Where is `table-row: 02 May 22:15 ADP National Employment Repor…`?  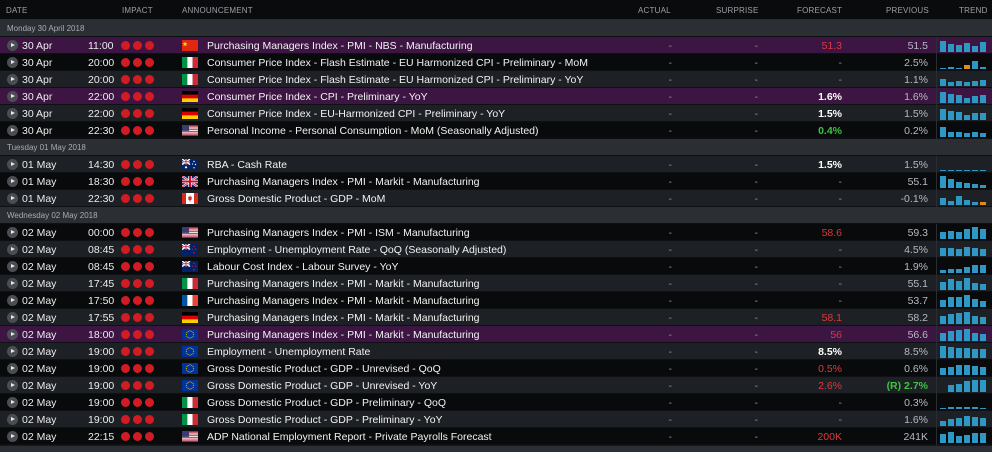 table-row: 02 May 22:15 ADP National Employment Repor… is located at coordinates (496, 436).